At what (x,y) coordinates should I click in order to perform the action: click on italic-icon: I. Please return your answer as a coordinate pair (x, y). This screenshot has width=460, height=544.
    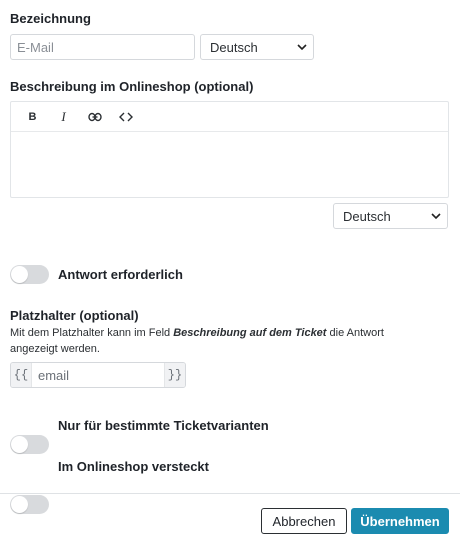
    Looking at the image, I should click on (63, 116).